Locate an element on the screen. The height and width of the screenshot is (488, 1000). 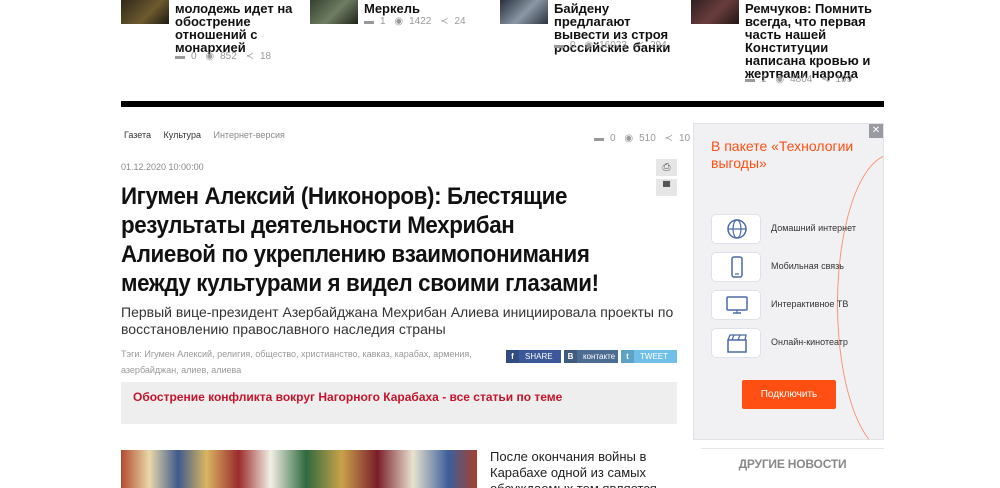
facebook-share-button: f SHARE is located at coordinates (533, 356).